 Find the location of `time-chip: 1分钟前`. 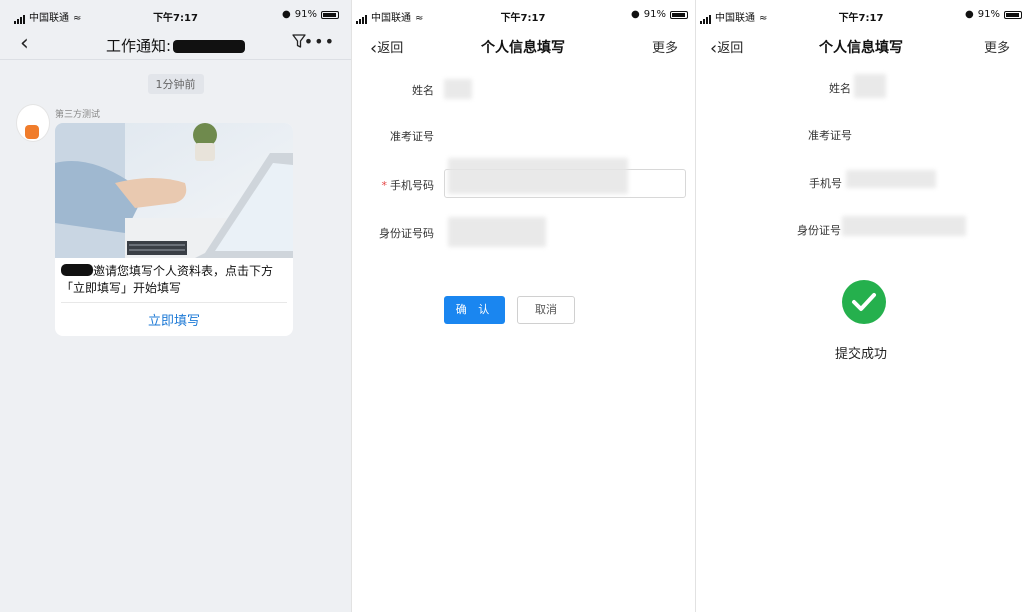

time-chip: 1分钟前 is located at coordinates (175, 84).